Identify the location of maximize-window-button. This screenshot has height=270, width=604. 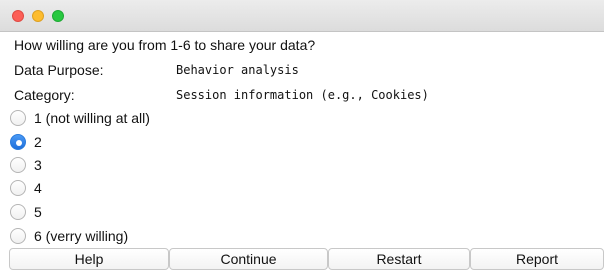
(58, 16).